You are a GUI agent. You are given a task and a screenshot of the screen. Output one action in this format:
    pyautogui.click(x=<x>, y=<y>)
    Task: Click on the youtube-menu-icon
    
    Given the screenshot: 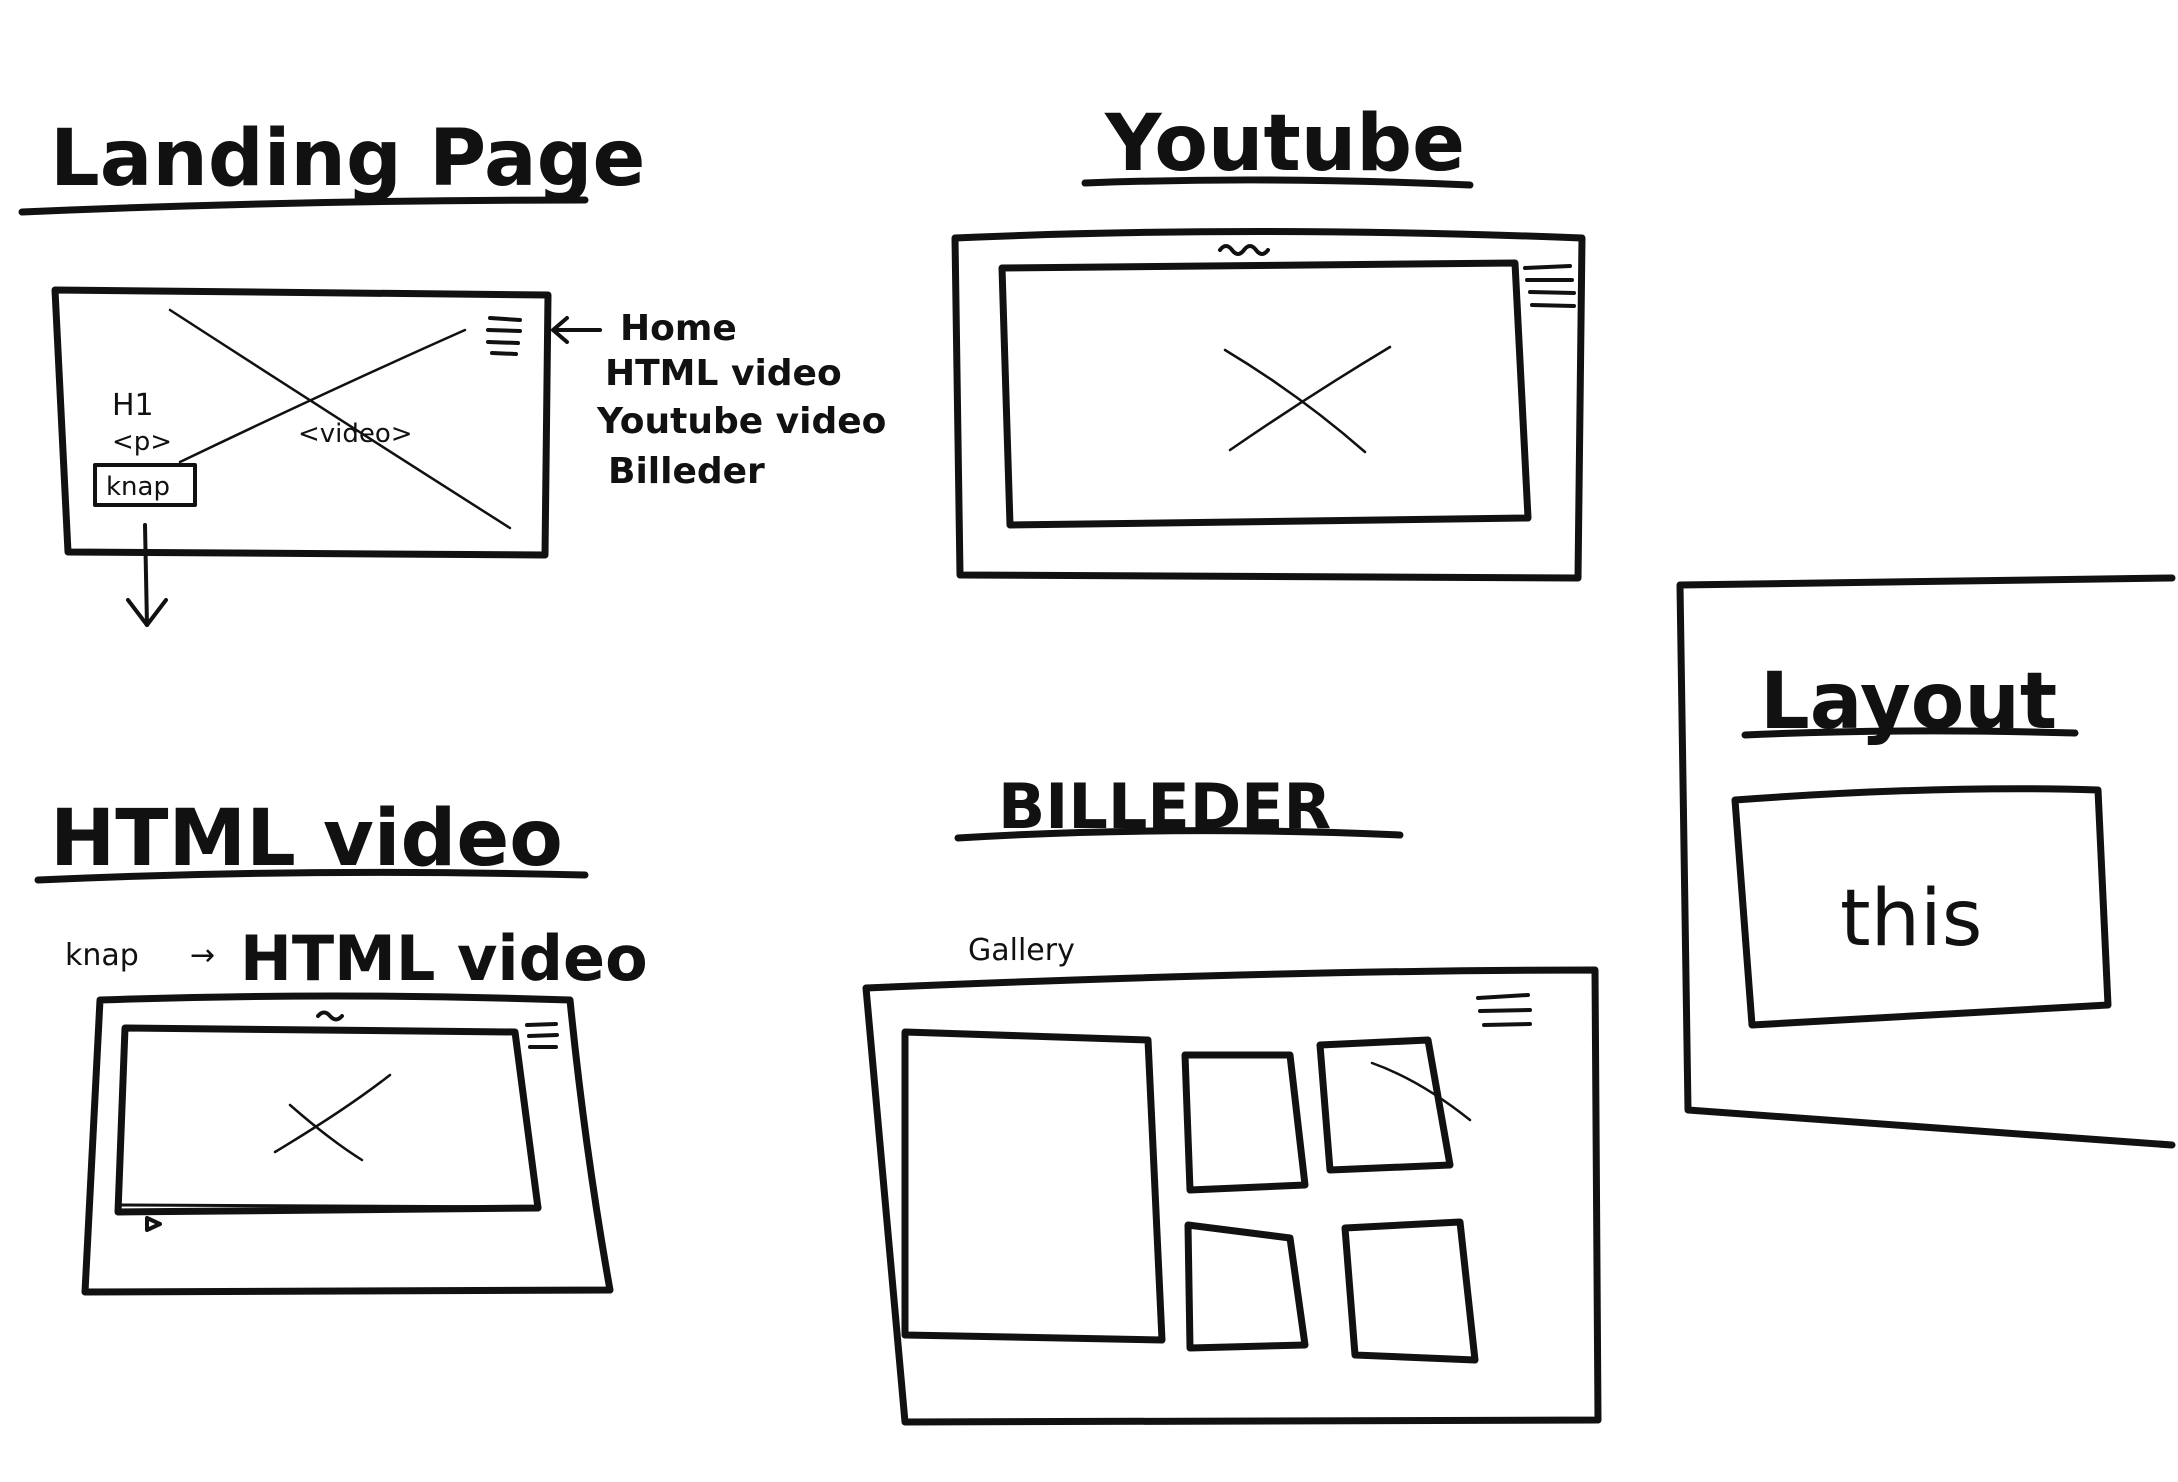 What is the action you would take?
    pyautogui.click(x=1549, y=286)
    